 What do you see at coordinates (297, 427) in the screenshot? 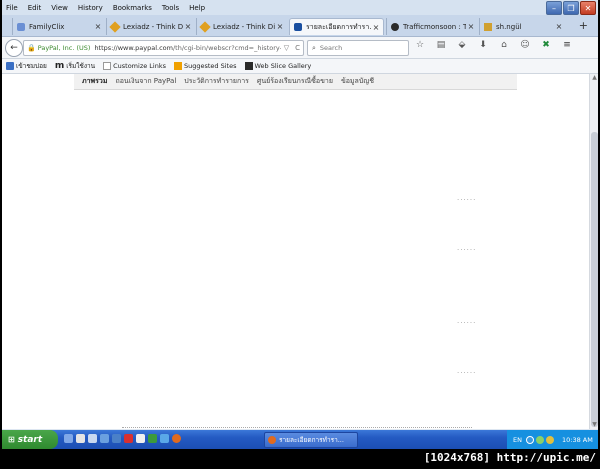
I see `dotted-divider` at bounding box center [297, 427].